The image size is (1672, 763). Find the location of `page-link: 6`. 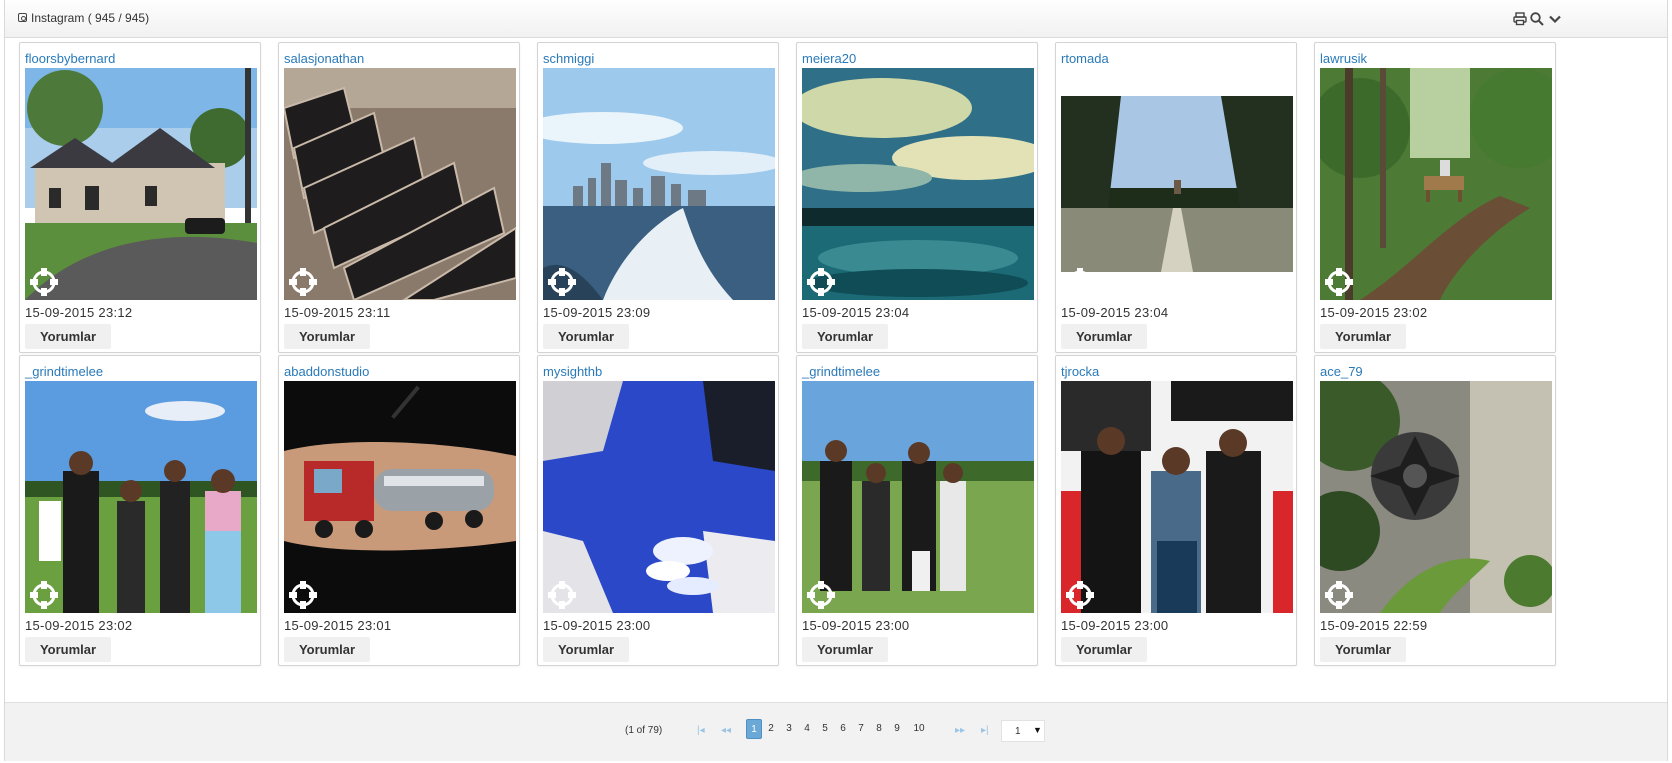

page-link: 6 is located at coordinates (843, 729).